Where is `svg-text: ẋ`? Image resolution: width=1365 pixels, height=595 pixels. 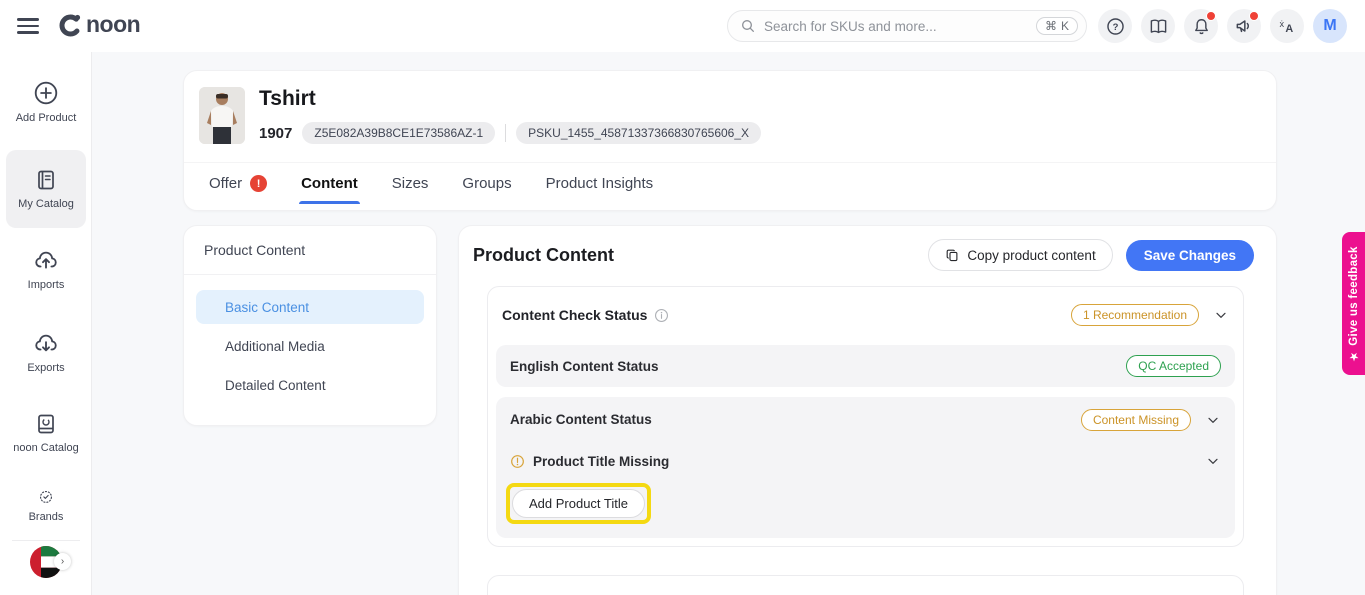 svg-text: ẋ is located at coordinates (1282, 24).